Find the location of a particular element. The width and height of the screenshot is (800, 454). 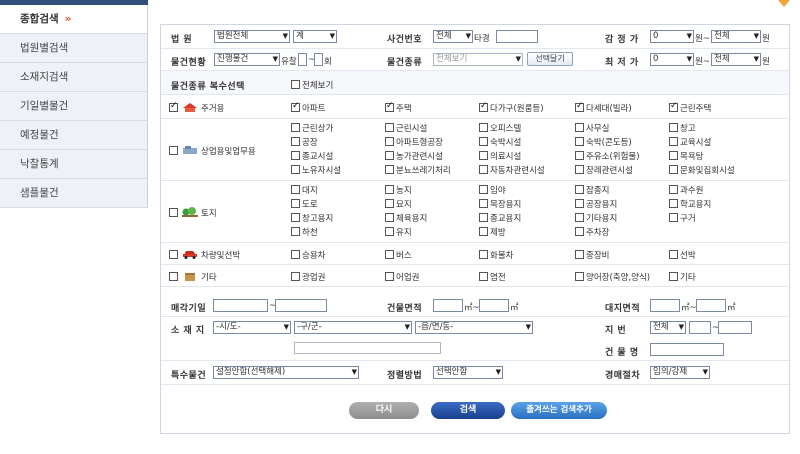

branch-select: 계 is located at coordinates (315, 36).